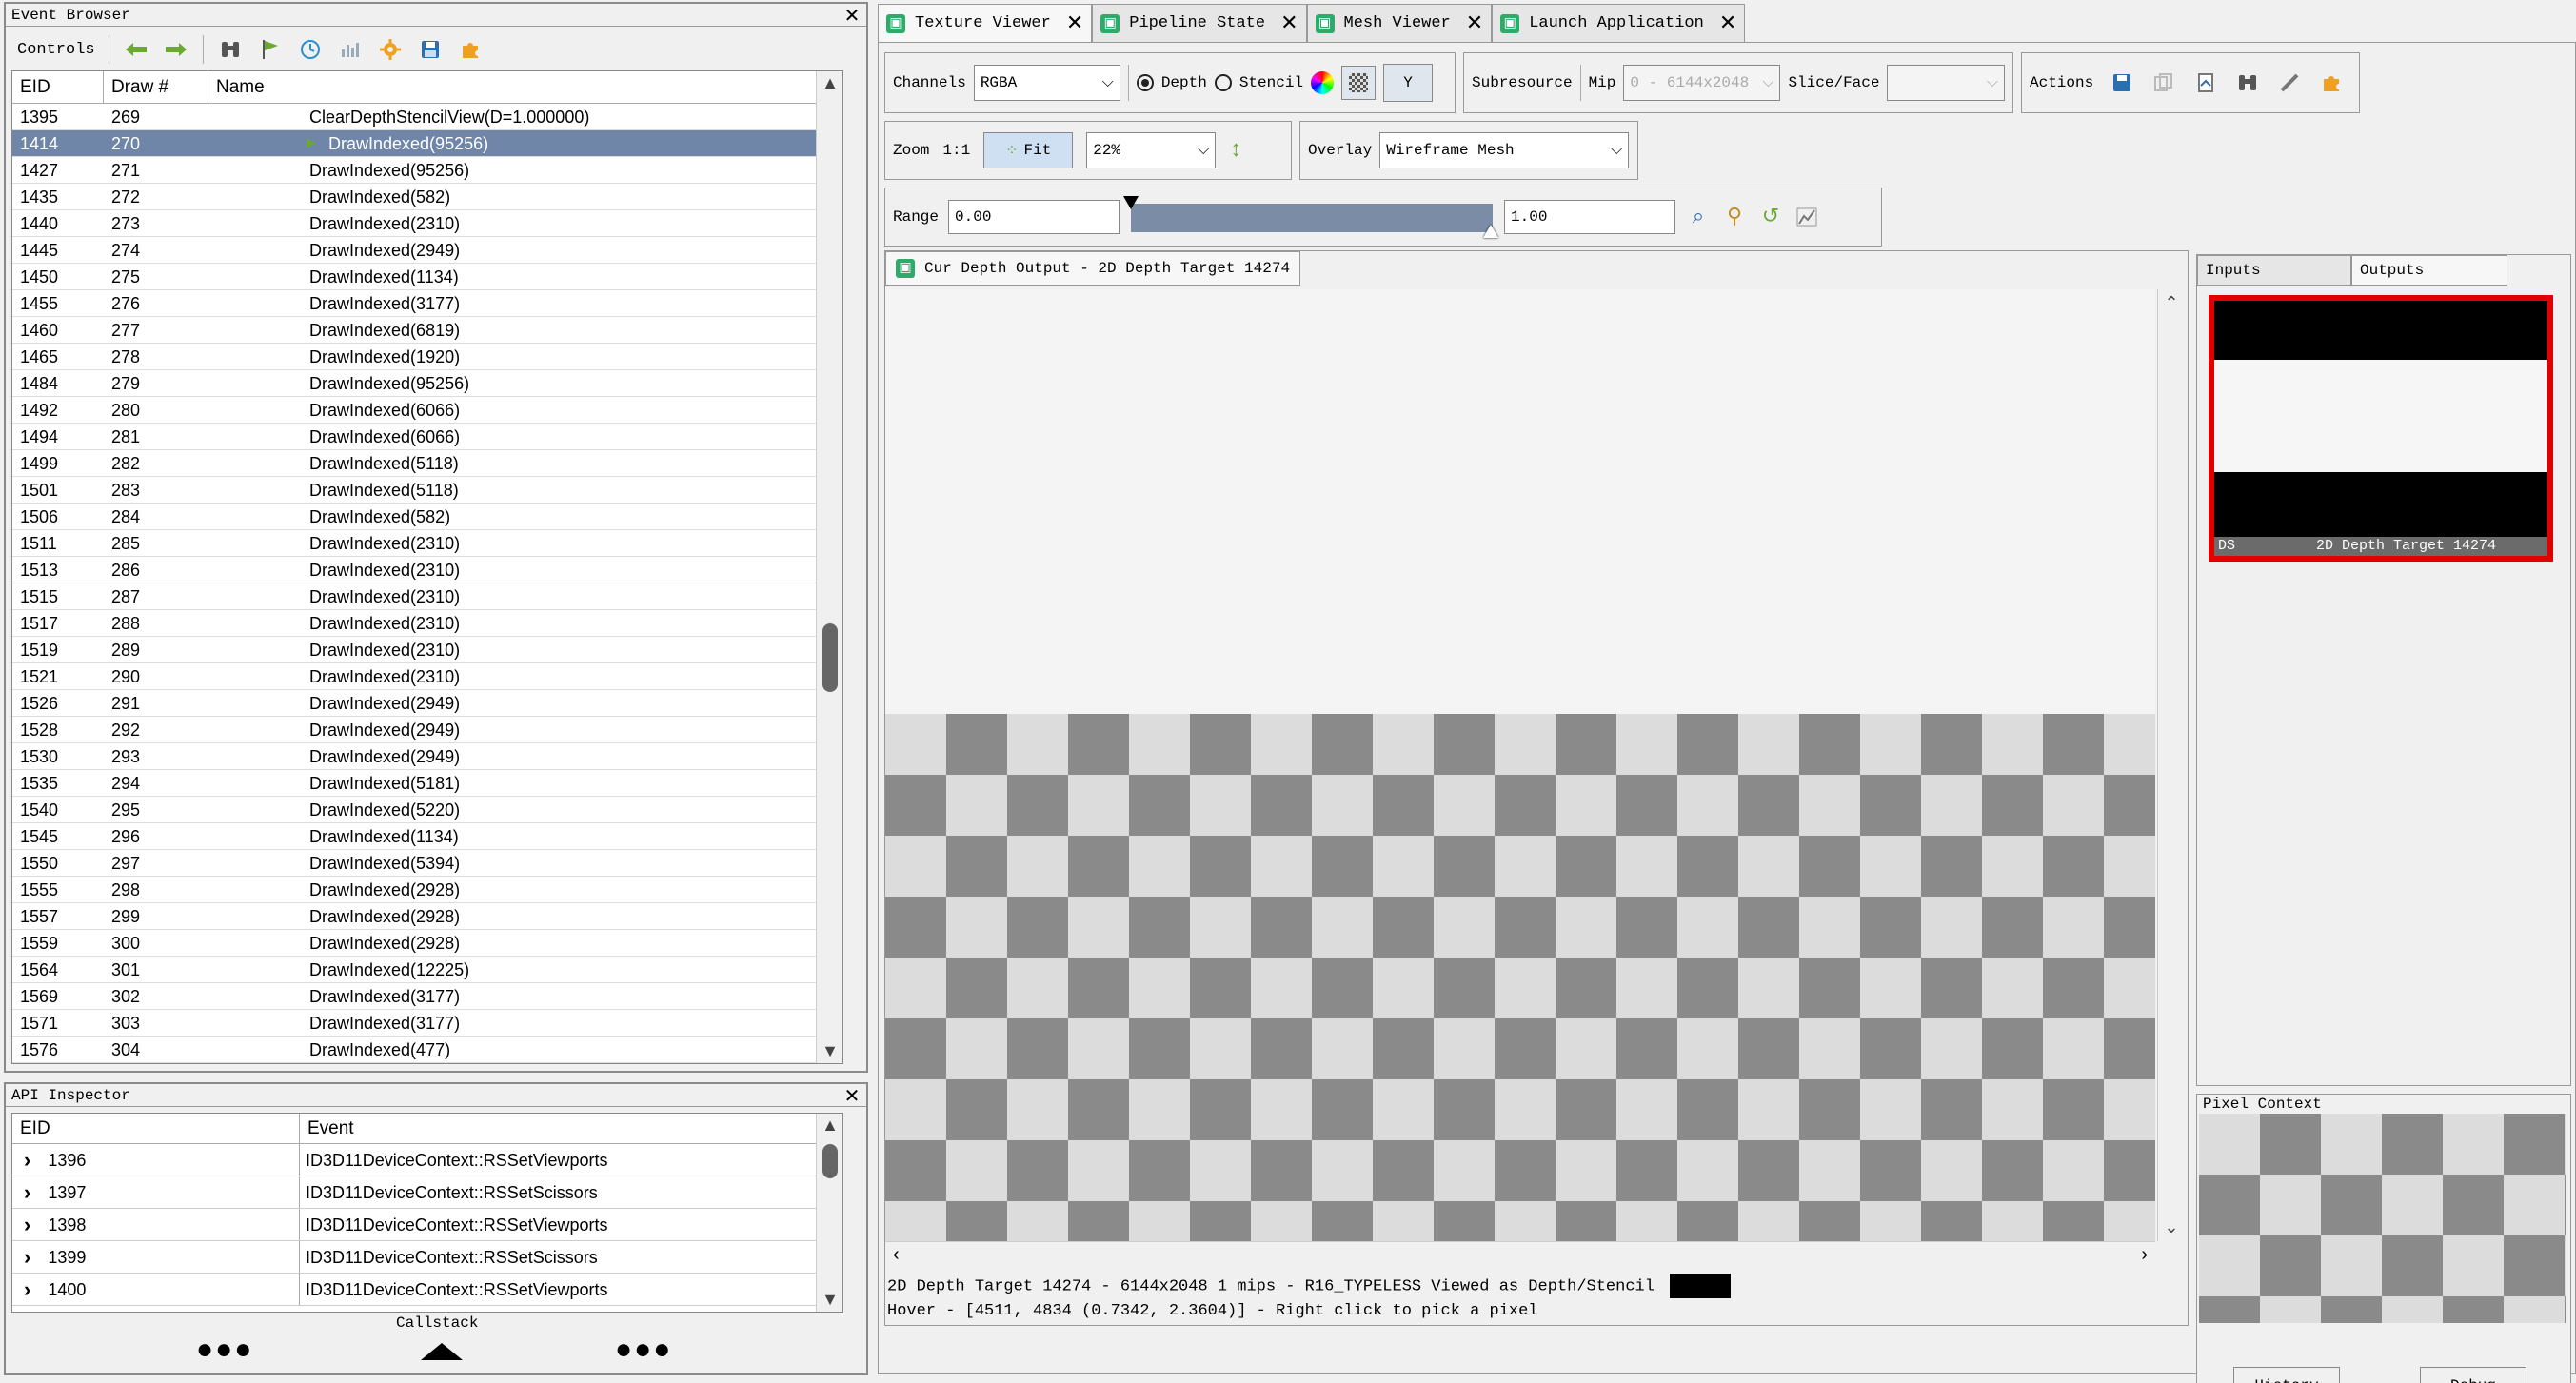 The height and width of the screenshot is (1383, 2576). Describe the element at coordinates (427, 1160) in the screenshot. I see `api-row: › 1396 ID3D11DeviceContext::RSSetViewports` at that location.